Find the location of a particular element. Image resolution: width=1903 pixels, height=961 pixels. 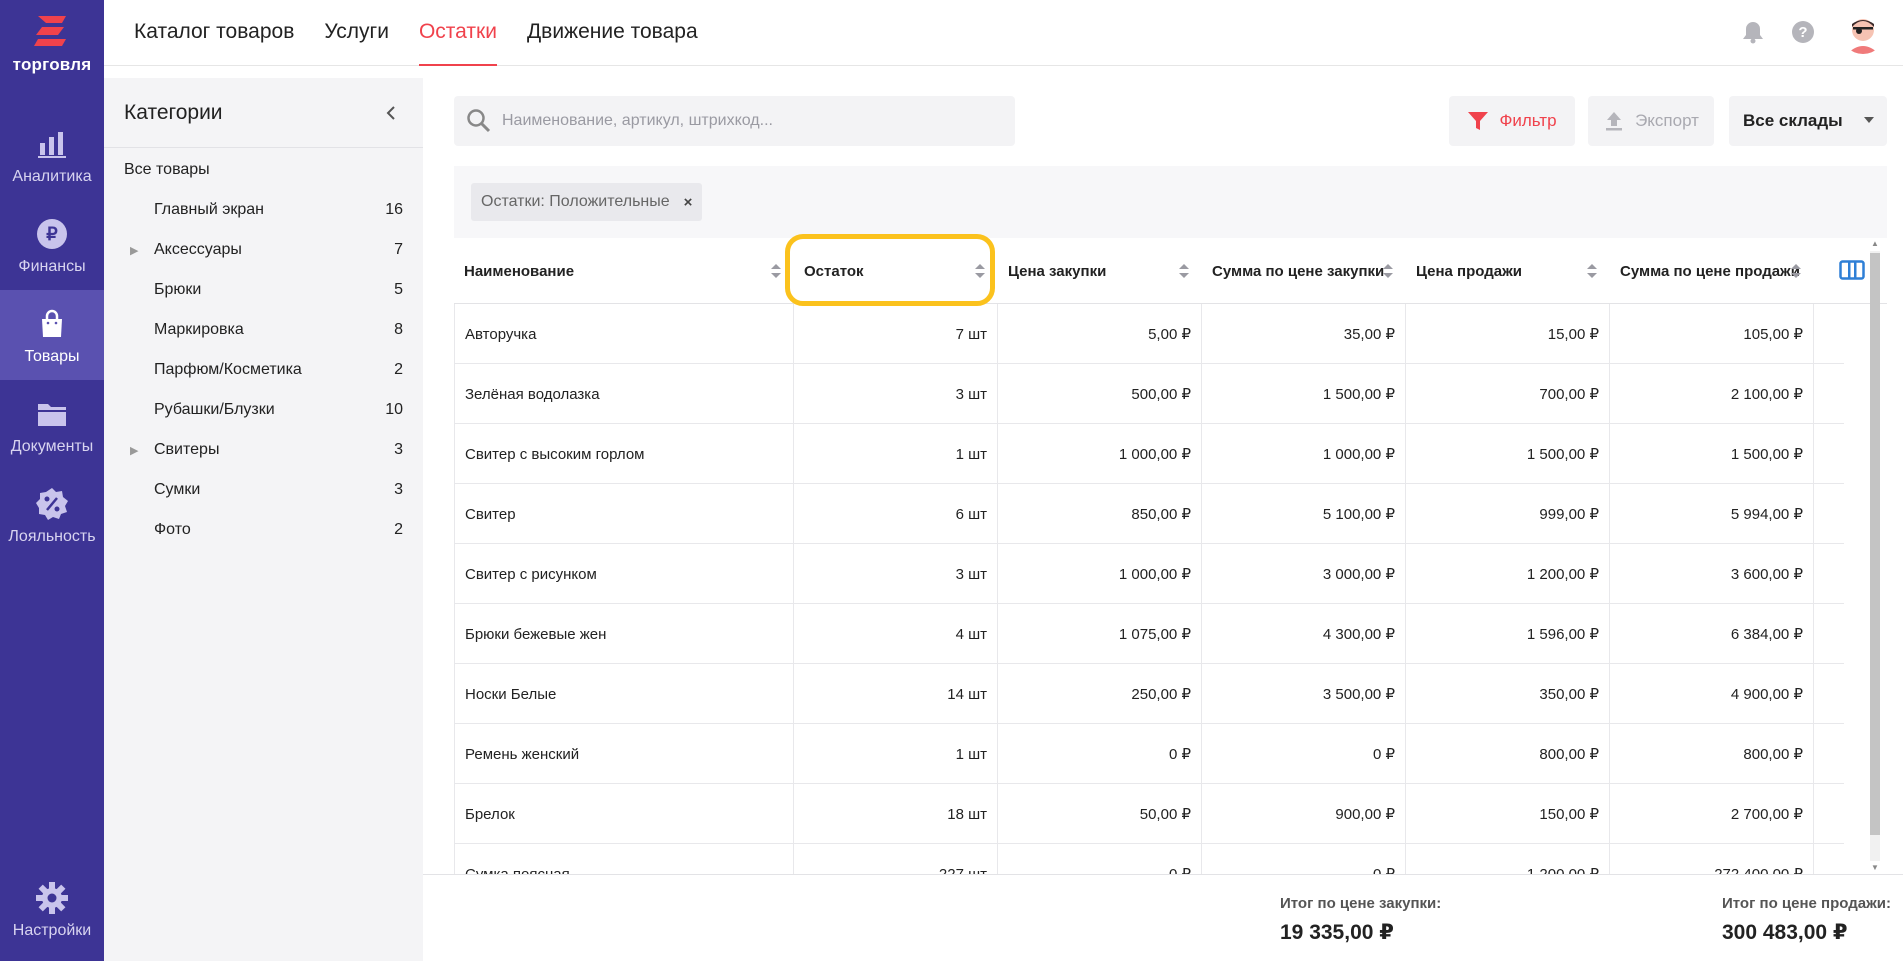

nav-documents-label: Документы is located at coordinates (52, 446).